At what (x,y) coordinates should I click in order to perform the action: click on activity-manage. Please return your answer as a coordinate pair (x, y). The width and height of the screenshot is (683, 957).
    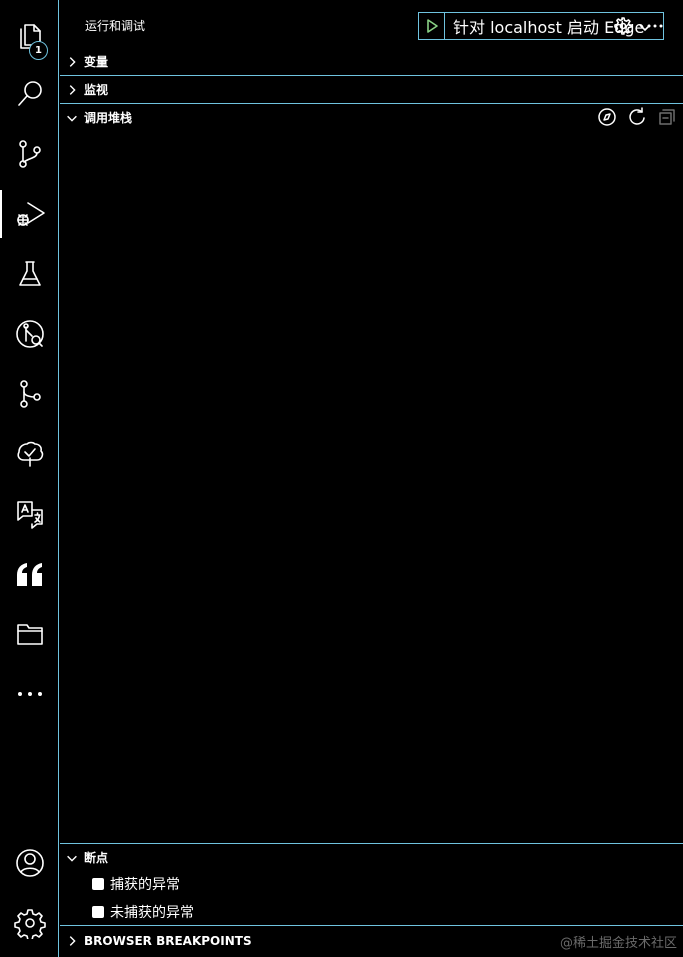
    Looking at the image, I should click on (29, 923).